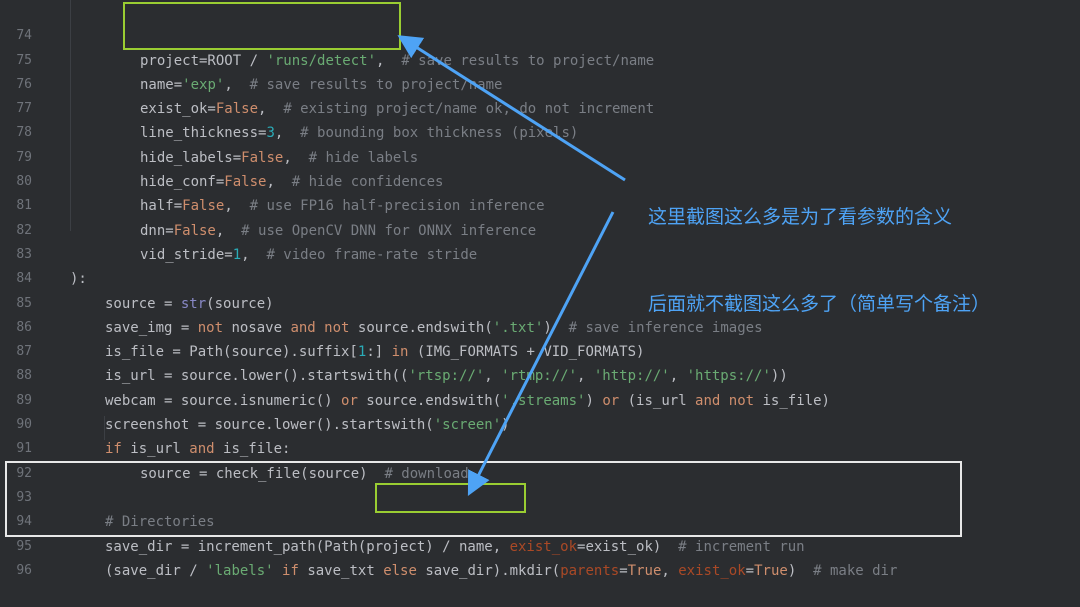 The width and height of the screenshot is (1080, 607). Describe the element at coordinates (24, 570) in the screenshot. I see `line-number: 96` at that location.